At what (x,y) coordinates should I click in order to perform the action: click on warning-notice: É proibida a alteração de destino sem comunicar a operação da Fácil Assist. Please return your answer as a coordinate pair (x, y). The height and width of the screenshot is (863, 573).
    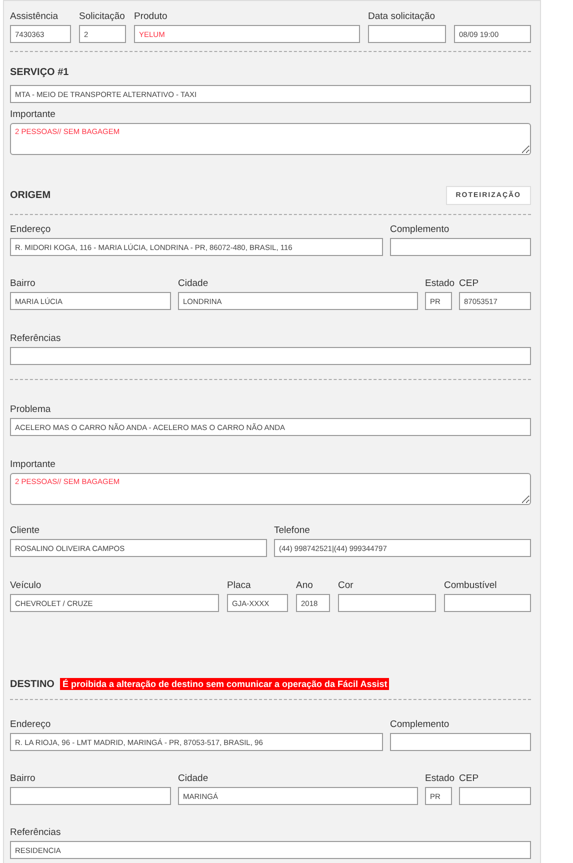
    Looking at the image, I should click on (225, 684).